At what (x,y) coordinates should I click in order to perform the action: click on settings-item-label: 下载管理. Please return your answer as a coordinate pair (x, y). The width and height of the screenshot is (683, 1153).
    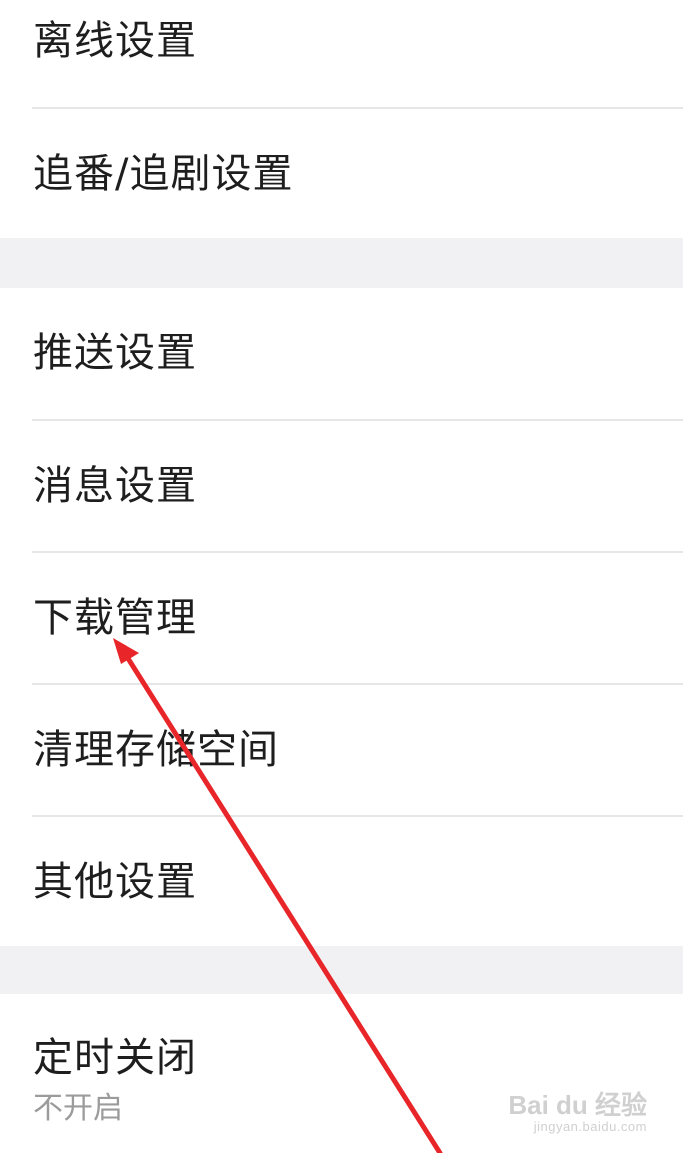
    Looking at the image, I should click on (115, 618).